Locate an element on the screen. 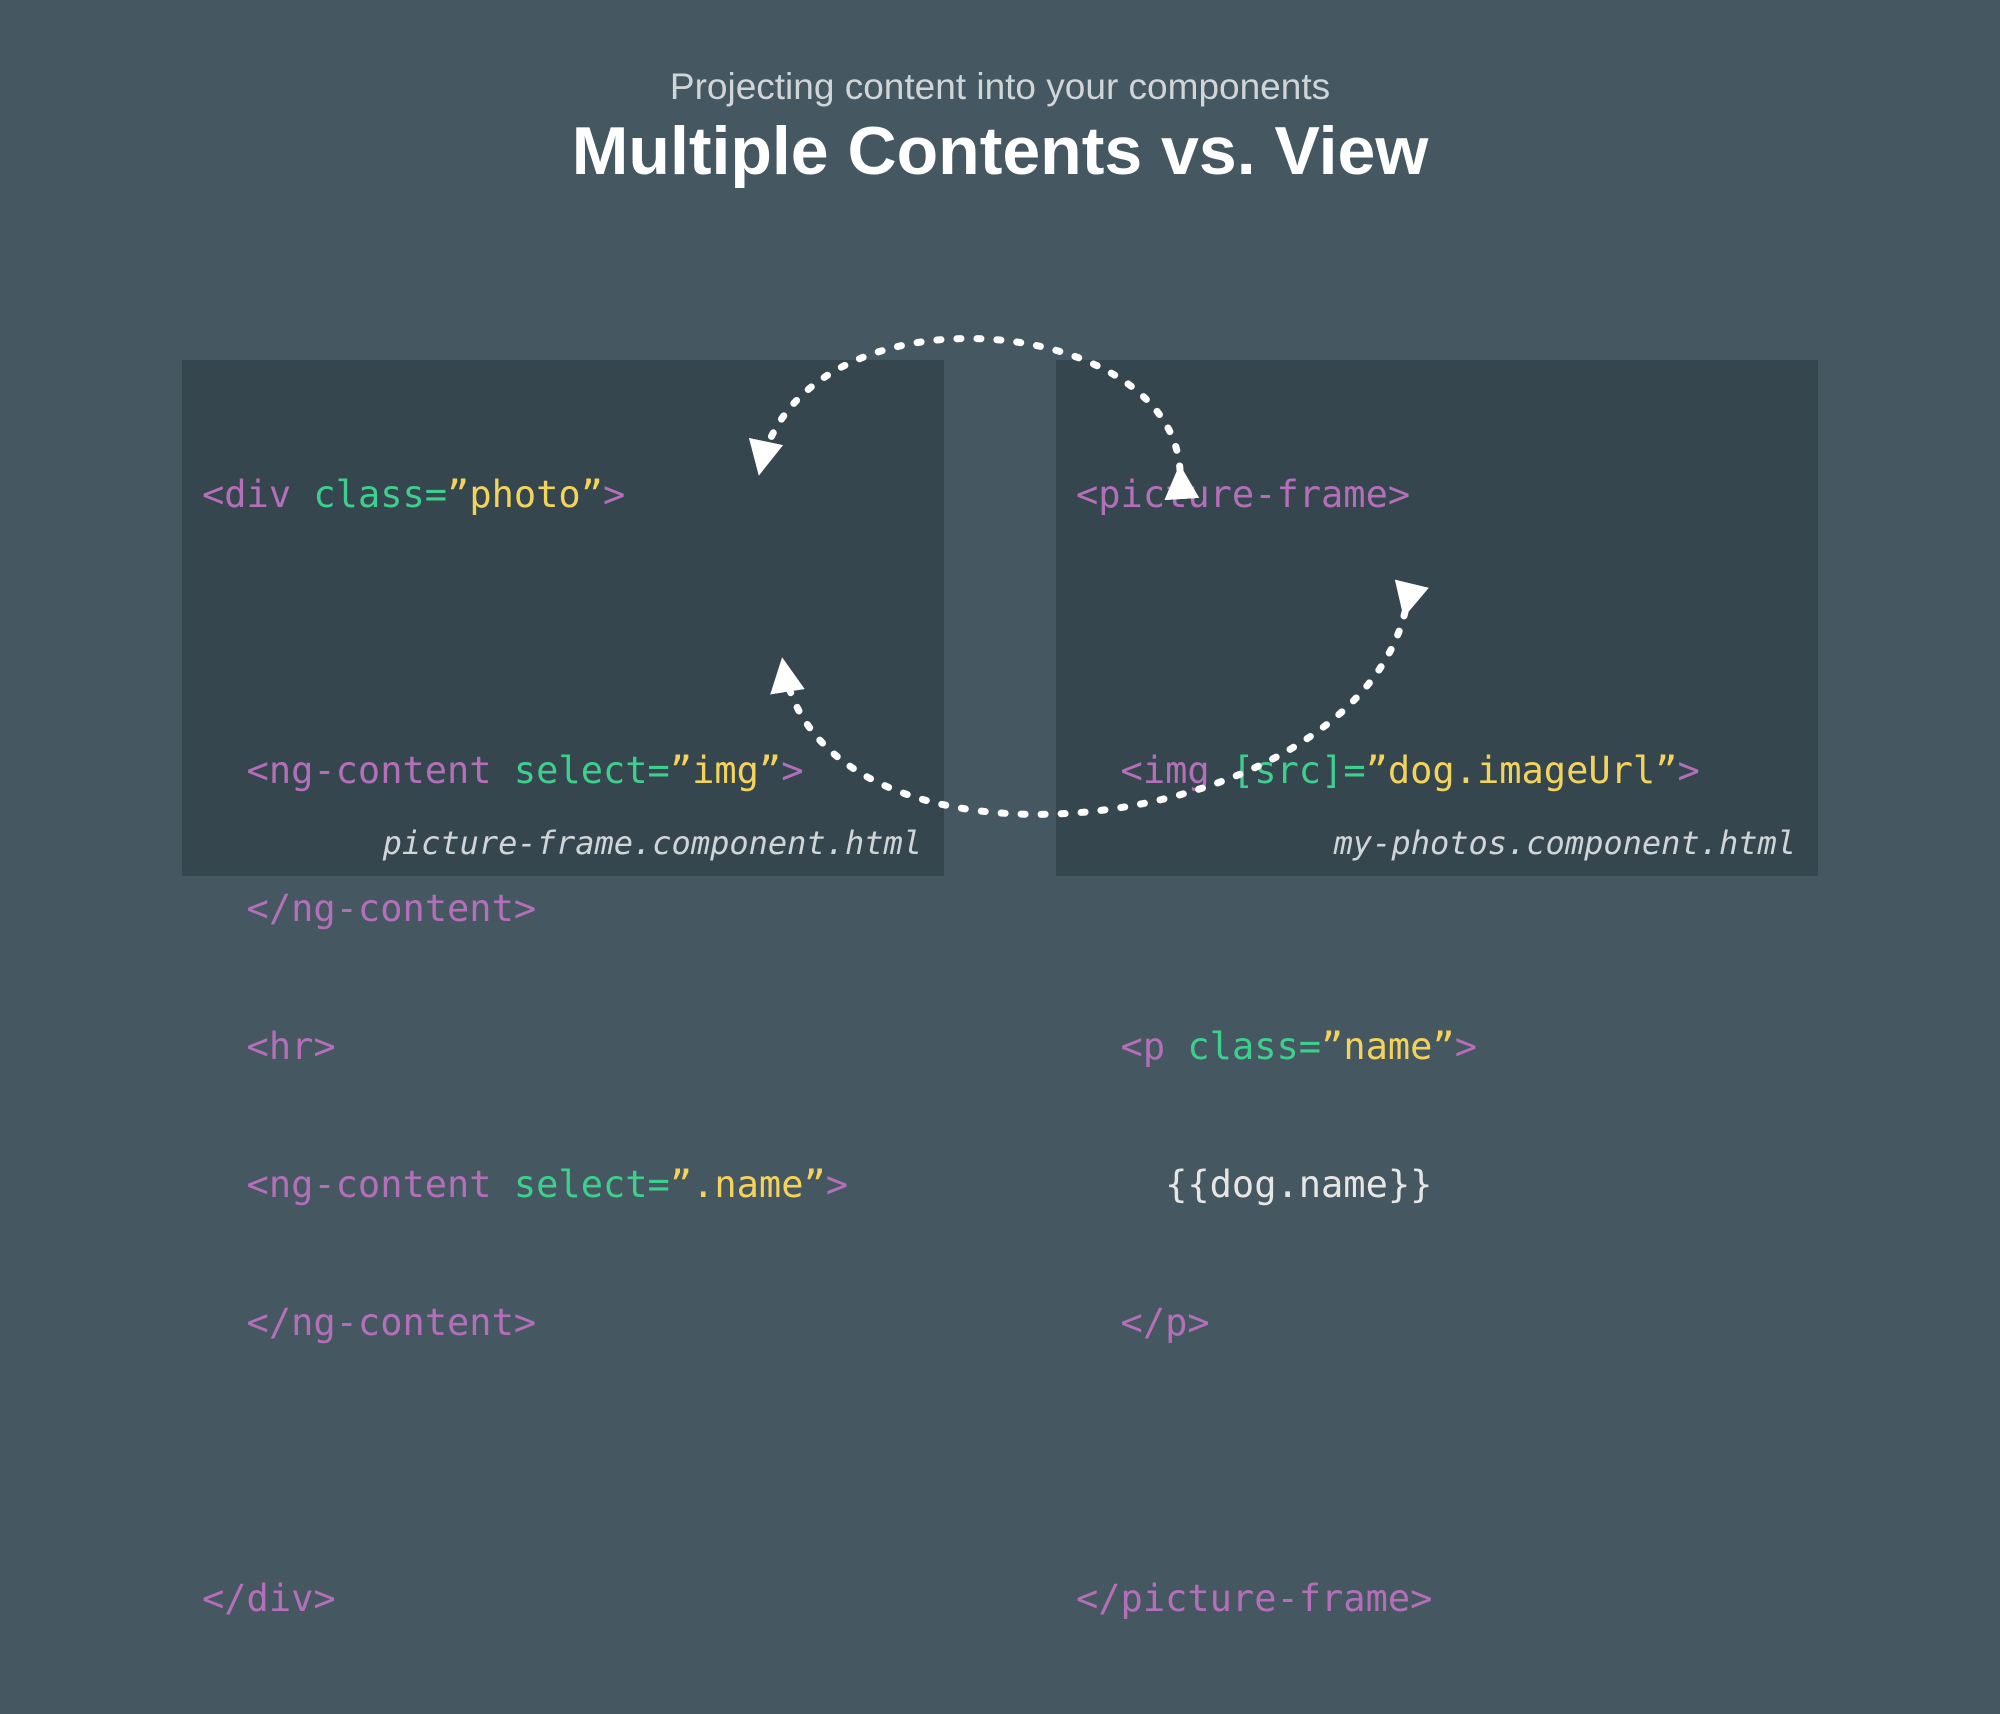 Image resolution: width=2000 pixels, height=1714 pixels. code-tag: </p> is located at coordinates (1143, 1322).